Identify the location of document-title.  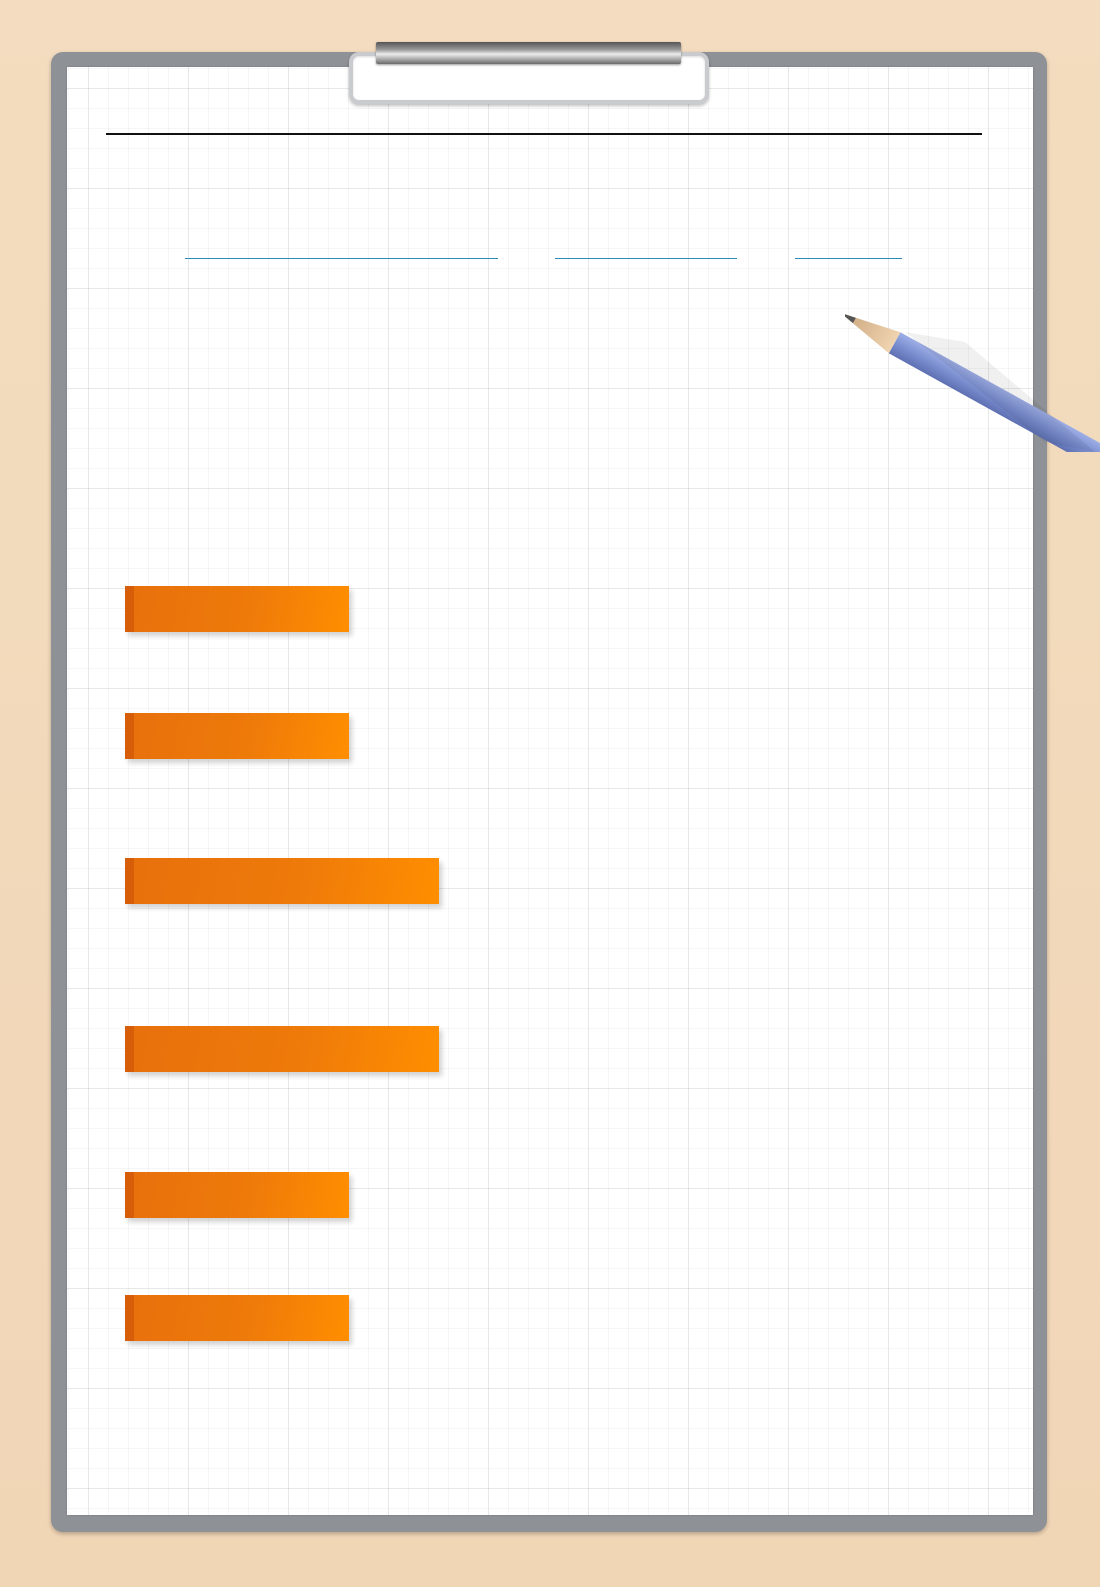
(544, 113).